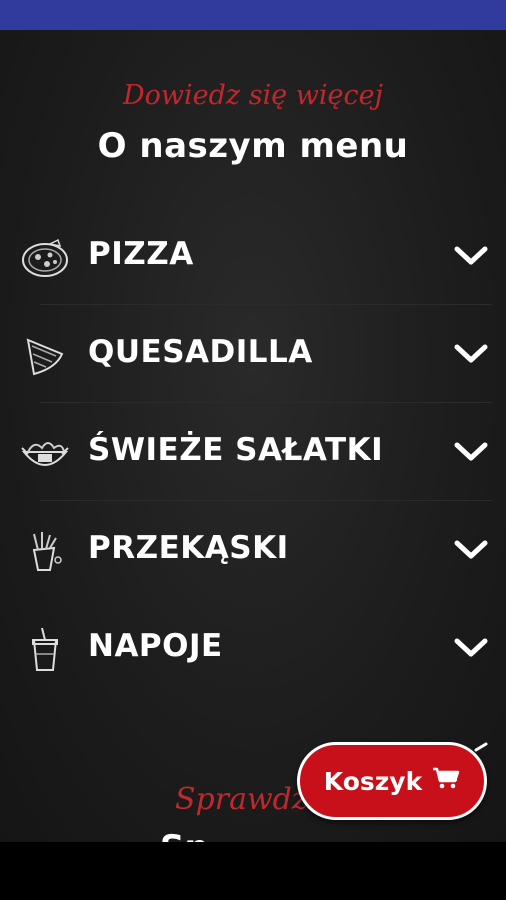 Image resolution: width=506 pixels, height=900 pixels. What do you see at coordinates (481, 747) in the screenshot?
I see `decoration-mark` at bounding box center [481, 747].